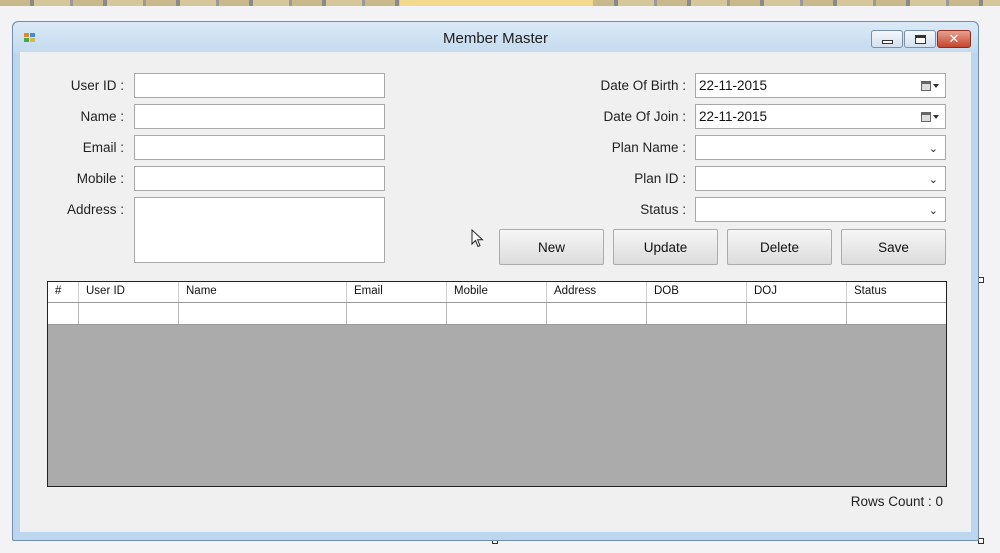 This screenshot has height=553, width=1000. I want to click on window-title: Member Master, so click(495, 38).